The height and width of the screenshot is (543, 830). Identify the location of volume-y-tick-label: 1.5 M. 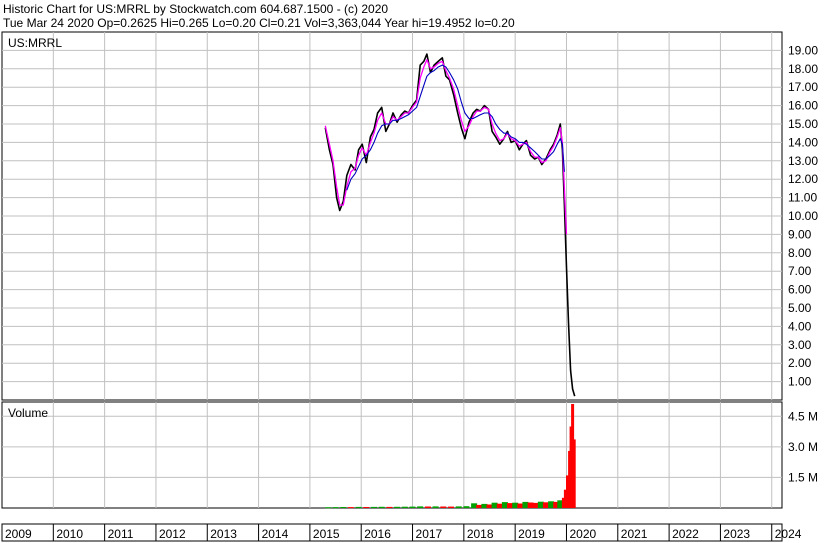
(803, 477).